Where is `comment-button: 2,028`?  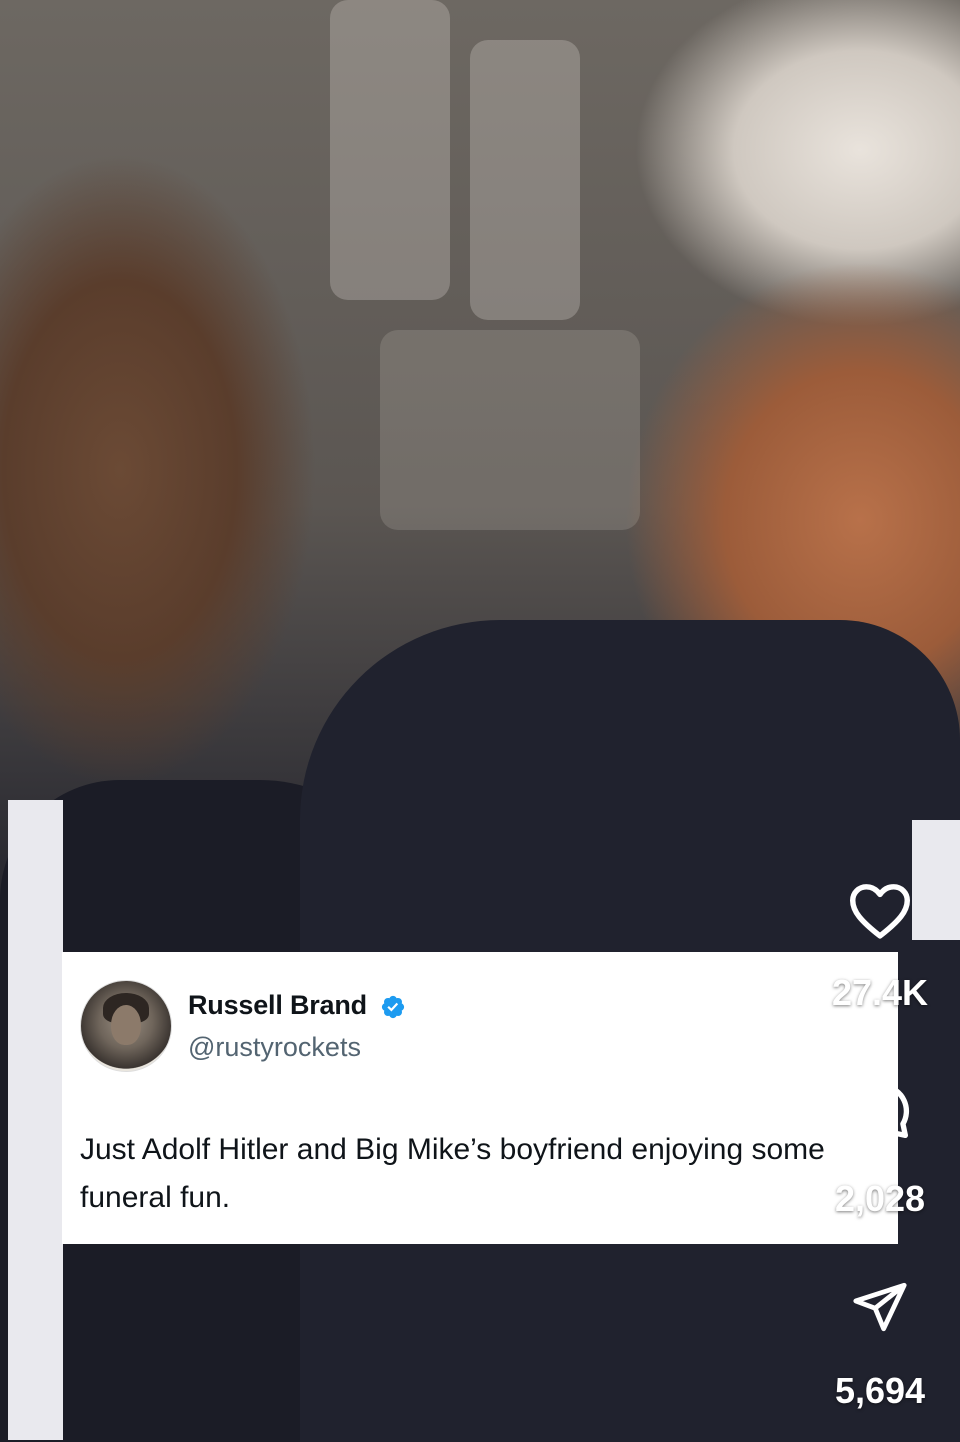
comment-button: 2,028 is located at coordinates (880, 1149).